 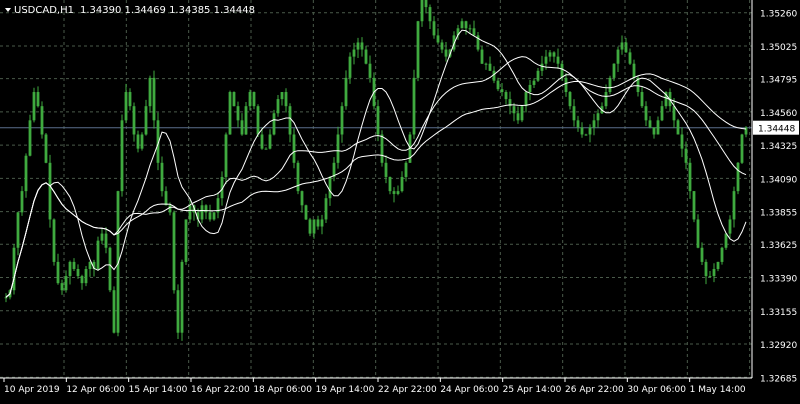 I want to click on y-tick-label: 1.32920, so click(x=778, y=346).